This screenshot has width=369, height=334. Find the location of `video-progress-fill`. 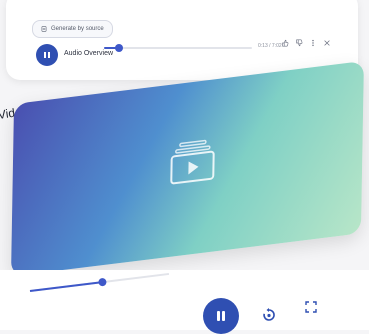

video-progress-fill is located at coordinates (66, 286).